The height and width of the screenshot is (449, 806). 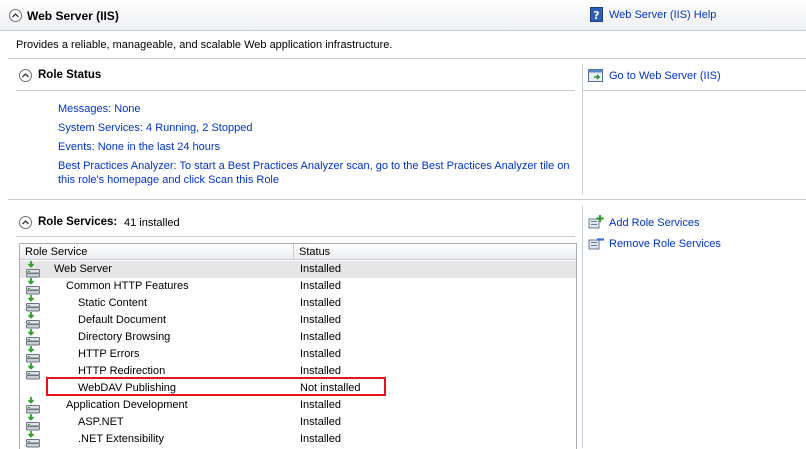 I want to click on column-header-status: Status, so click(x=435, y=252).